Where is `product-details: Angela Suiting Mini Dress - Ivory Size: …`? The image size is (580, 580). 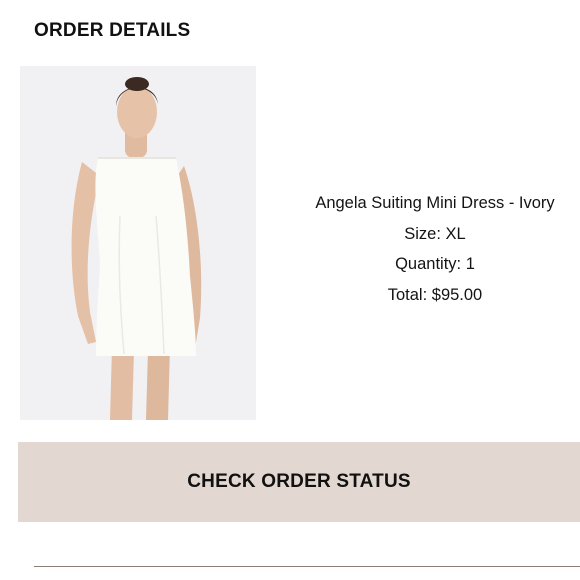
product-details: Angela Suiting Mini Dress - Ivory Size: … is located at coordinates (435, 249).